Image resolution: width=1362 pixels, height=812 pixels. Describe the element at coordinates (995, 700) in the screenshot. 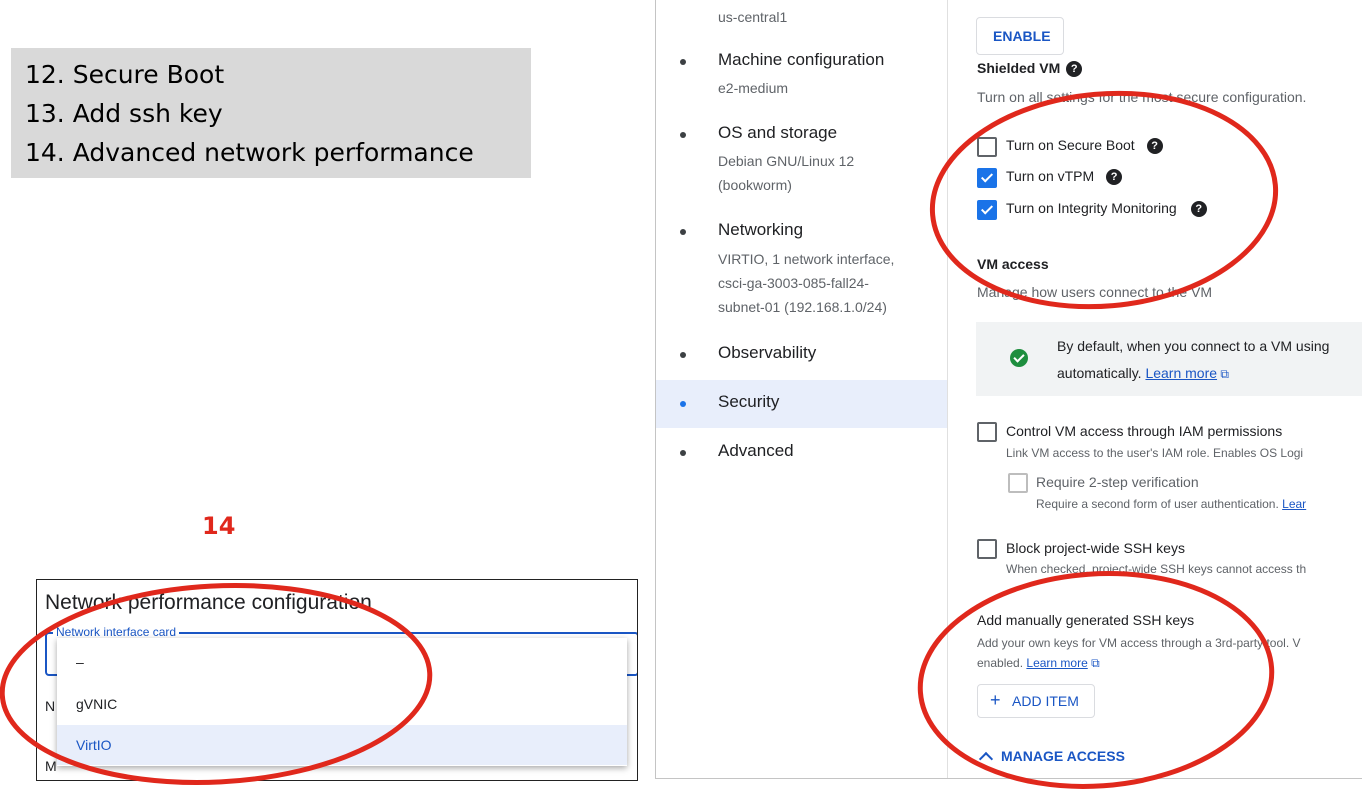

I see `plus-icon: +` at that location.